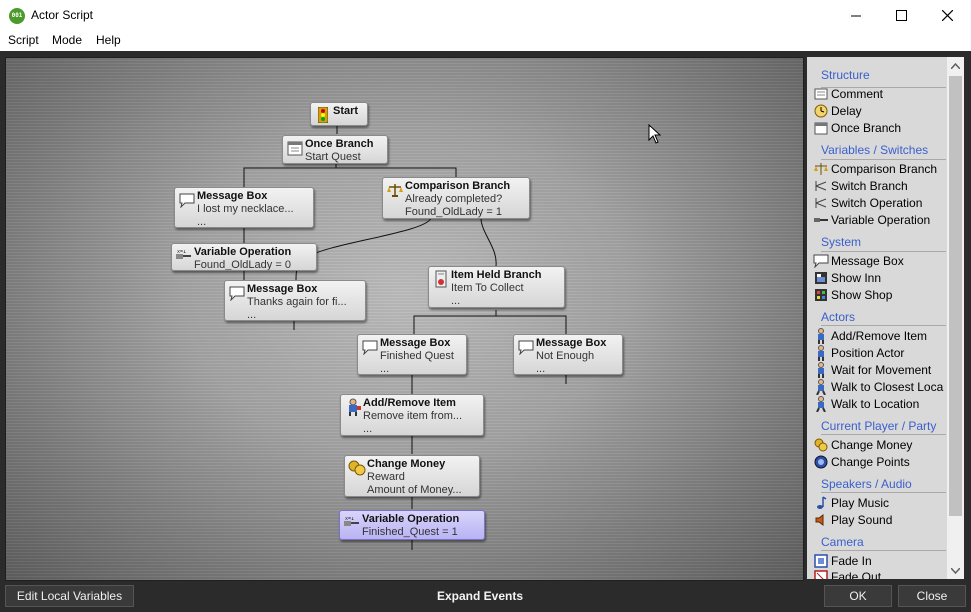  I want to click on menu-mode: Mode, so click(67, 40).